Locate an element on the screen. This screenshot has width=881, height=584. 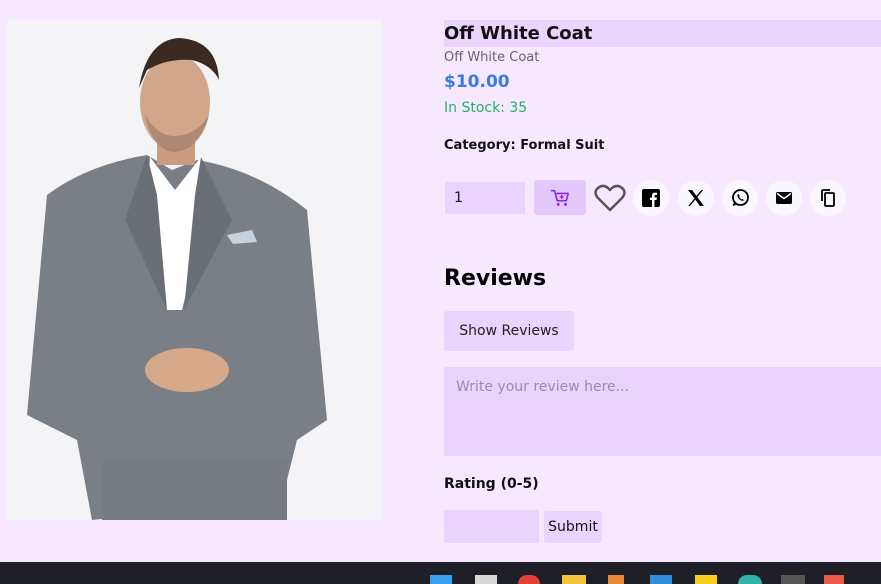
share-whatsapp-button is located at coordinates (740, 198).